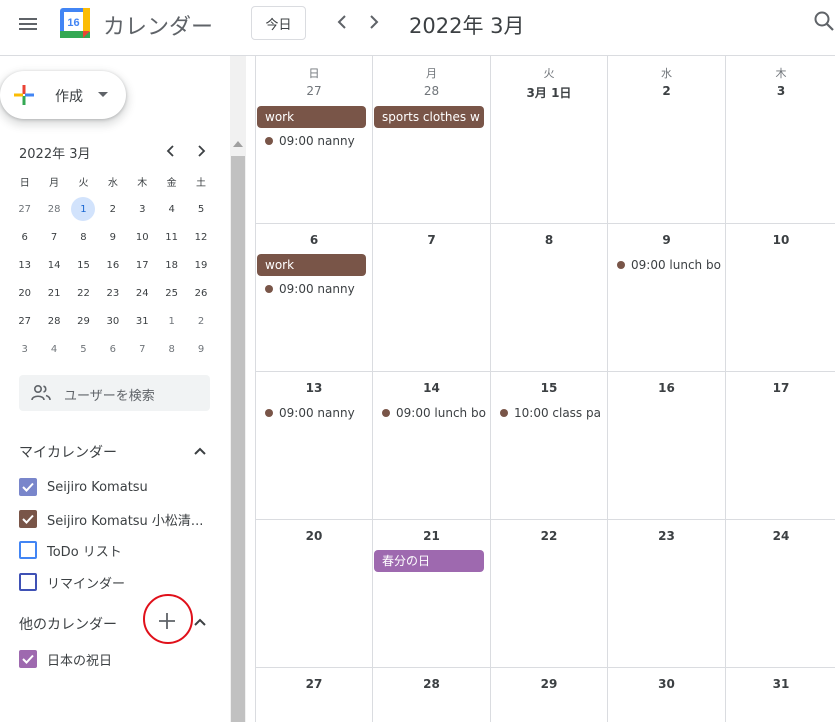 Image resolution: width=835 pixels, height=722 pixels. I want to click on day-cell: 17, so click(780, 446).